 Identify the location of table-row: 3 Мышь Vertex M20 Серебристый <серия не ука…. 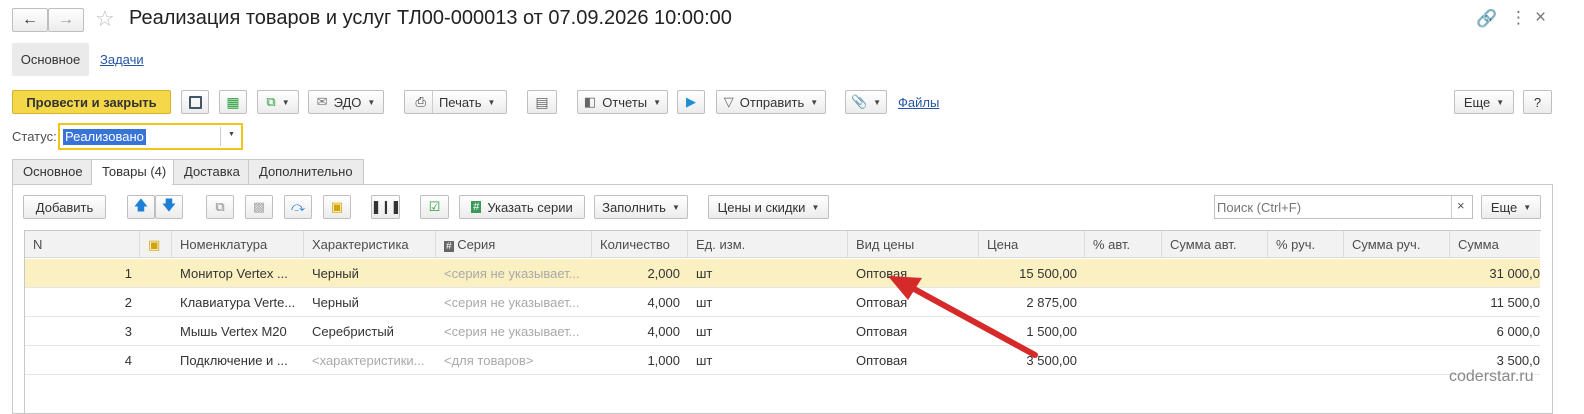
(782, 331).